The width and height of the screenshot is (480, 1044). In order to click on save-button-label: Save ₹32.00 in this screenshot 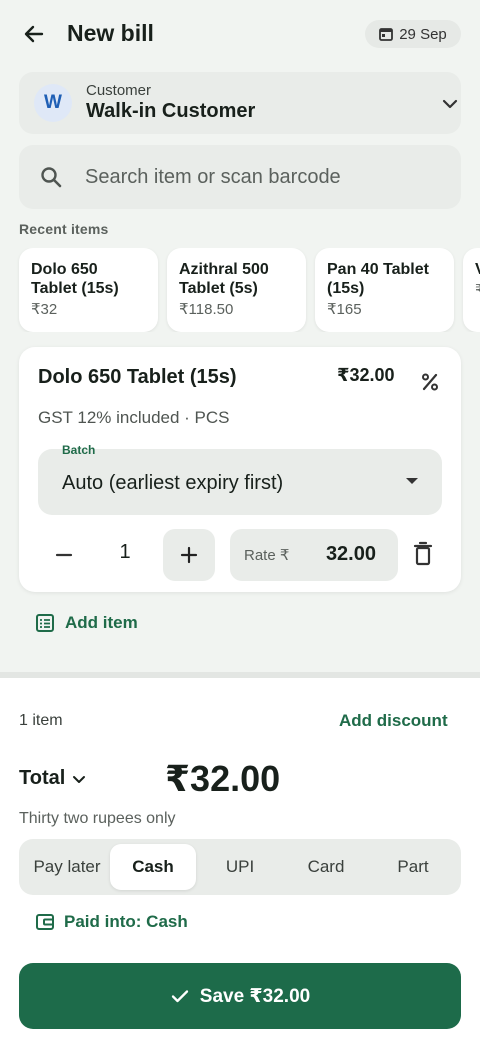, I will do `click(255, 996)`.